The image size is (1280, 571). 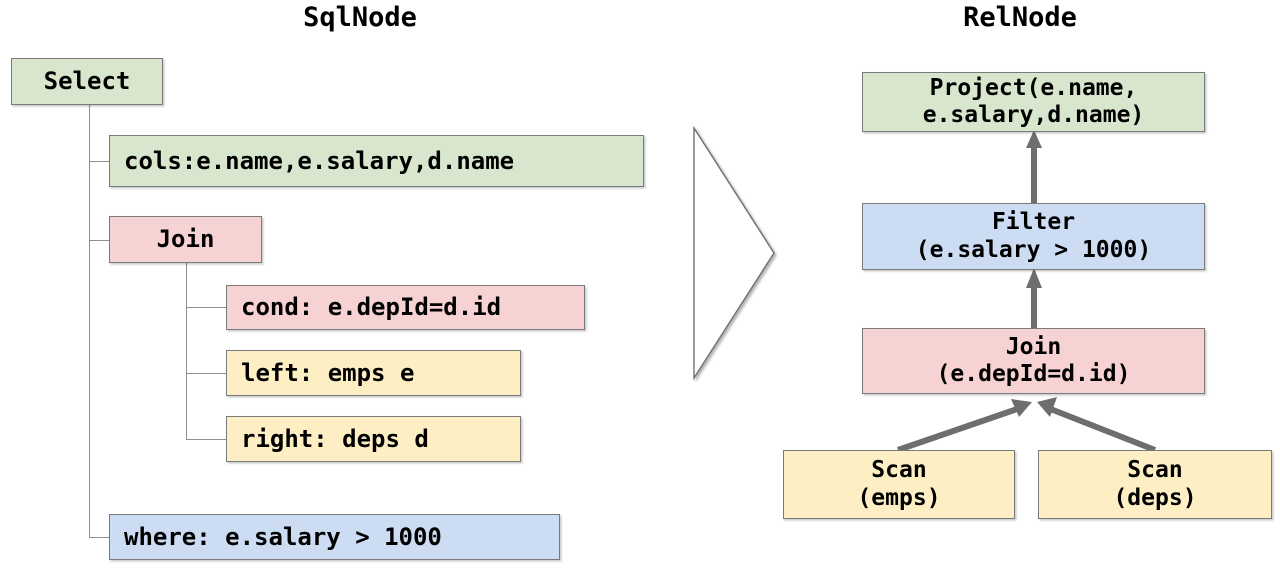 What do you see at coordinates (319, 160) in the screenshot?
I see `sql-node-cols-label: cols:e.name,e.salary,d.name` at bounding box center [319, 160].